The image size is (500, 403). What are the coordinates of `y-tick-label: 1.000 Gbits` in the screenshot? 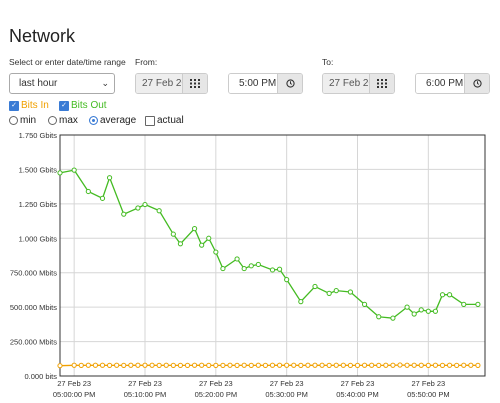 It's located at (38, 238).